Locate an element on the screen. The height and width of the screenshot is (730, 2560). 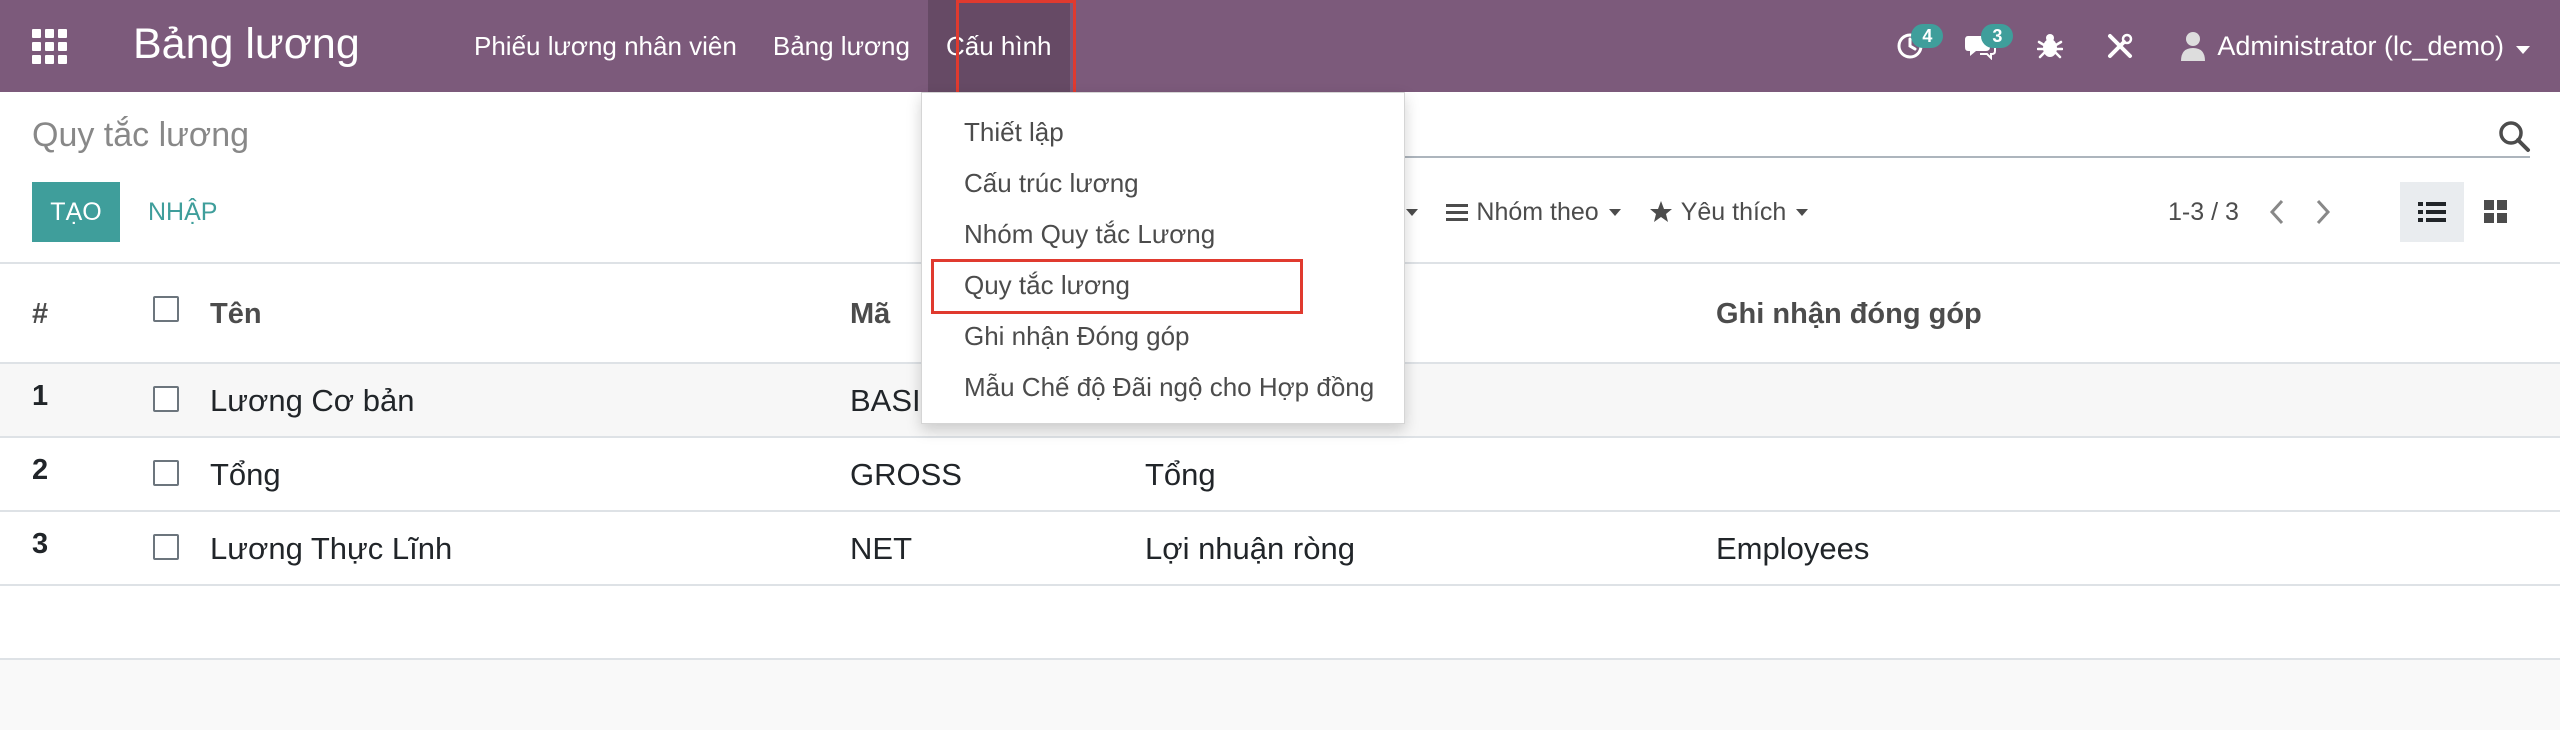
pager-value: 1-3 / 3 is located at coordinates (2203, 212).